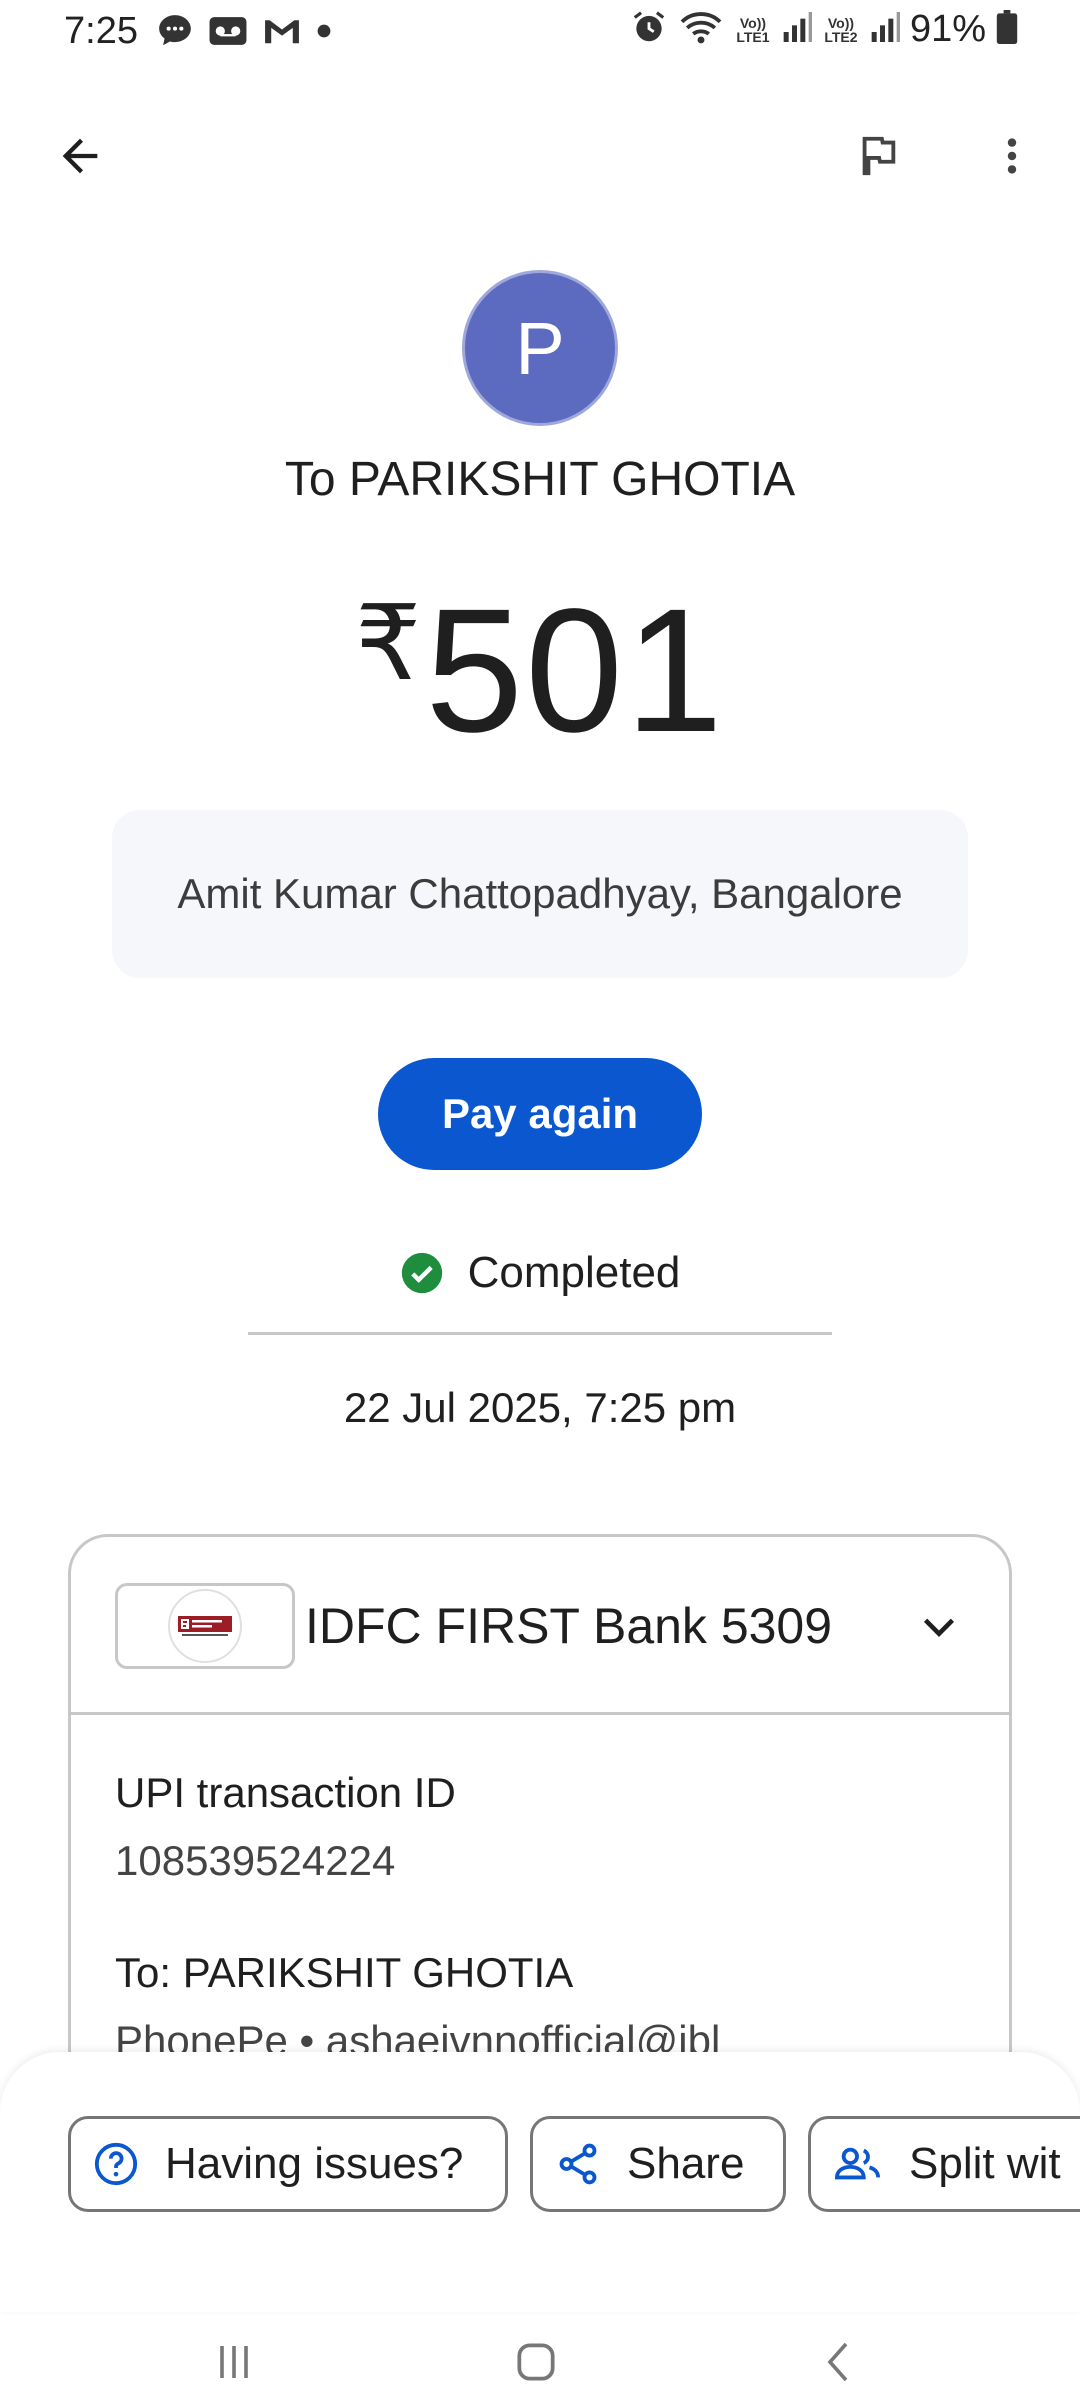 This screenshot has height=2408, width=1080. I want to click on notification-icons, so click(244, 33).